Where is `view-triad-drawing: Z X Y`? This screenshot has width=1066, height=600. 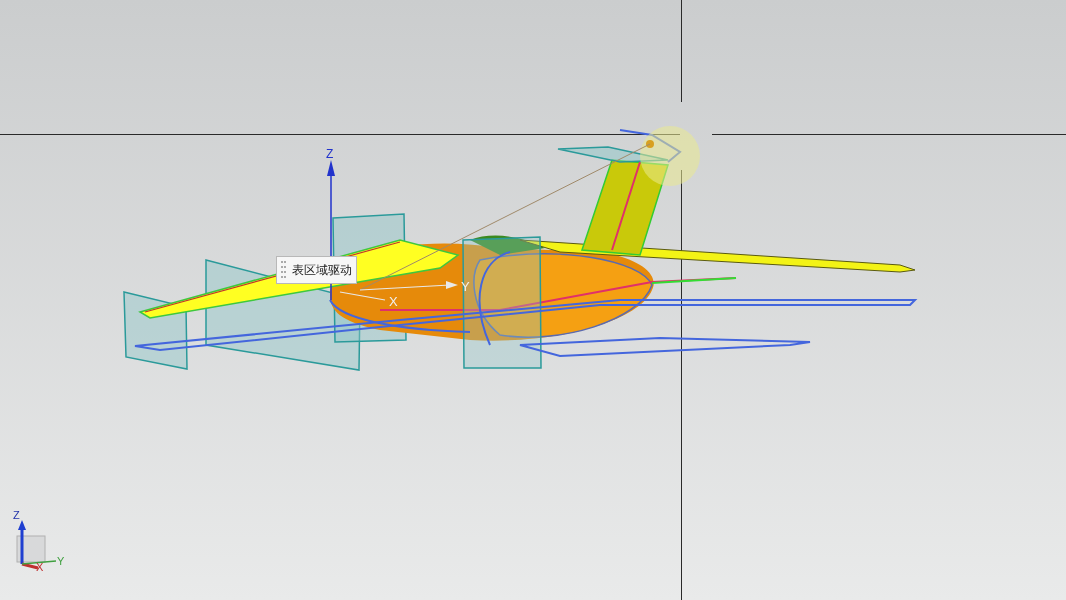
view-triad-drawing: Z X Y is located at coordinates (38, 539).